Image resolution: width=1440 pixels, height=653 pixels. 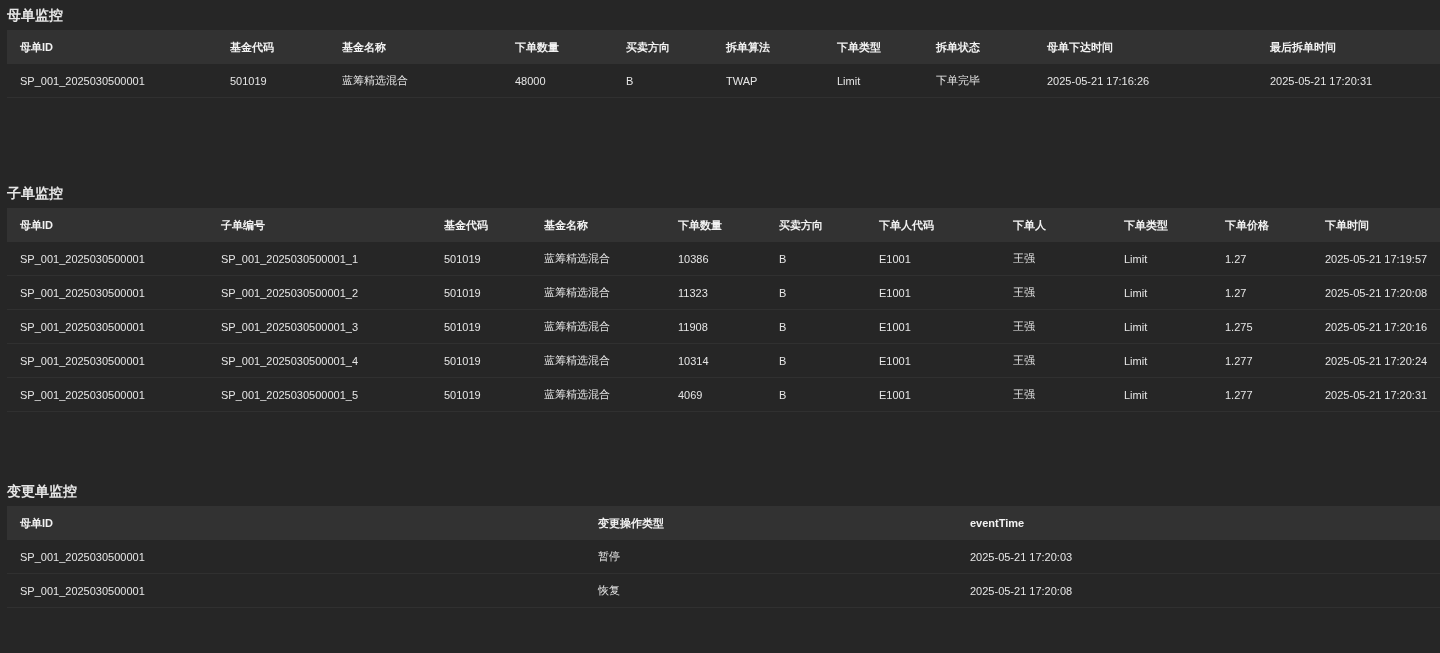 What do you see at coordinates (693, 258) in the screenshot?
I see `table-cell: 10386` at bounding box center [693, 258].